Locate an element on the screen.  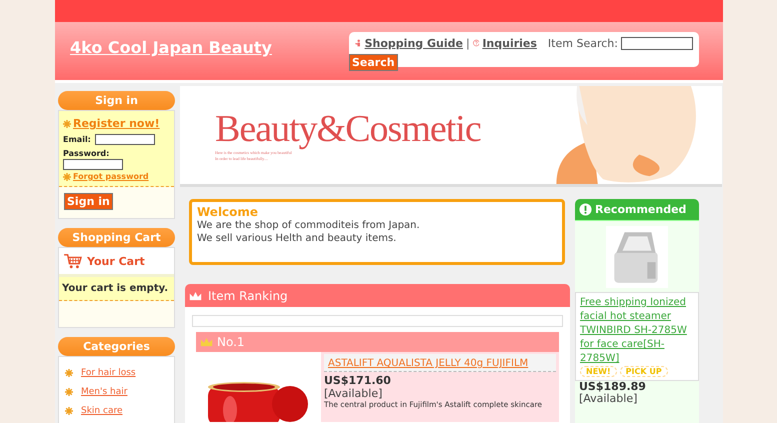
category-link: Skin care is located at coordinates (101, 411).